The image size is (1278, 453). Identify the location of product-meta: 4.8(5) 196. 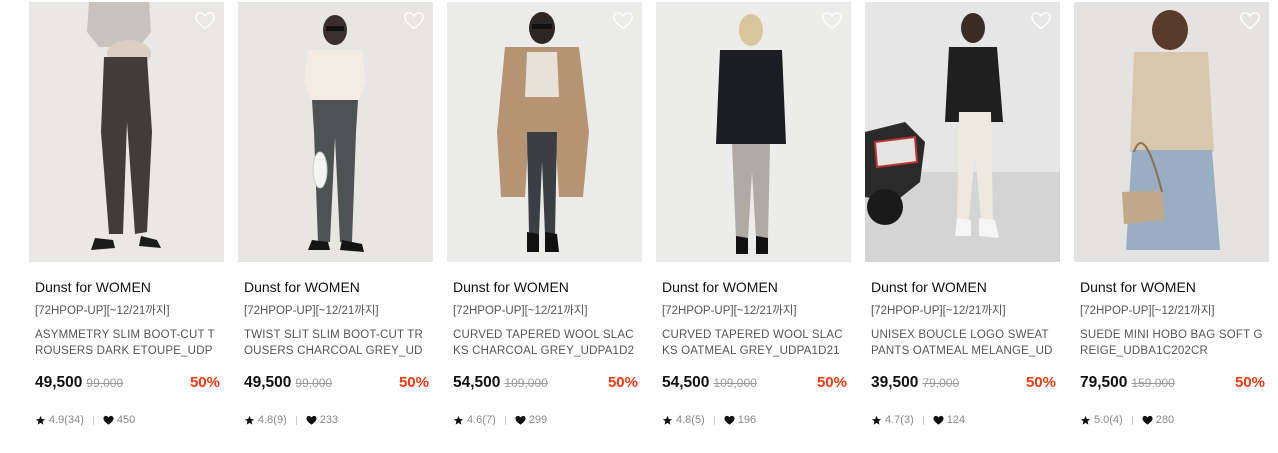
(753, 420).